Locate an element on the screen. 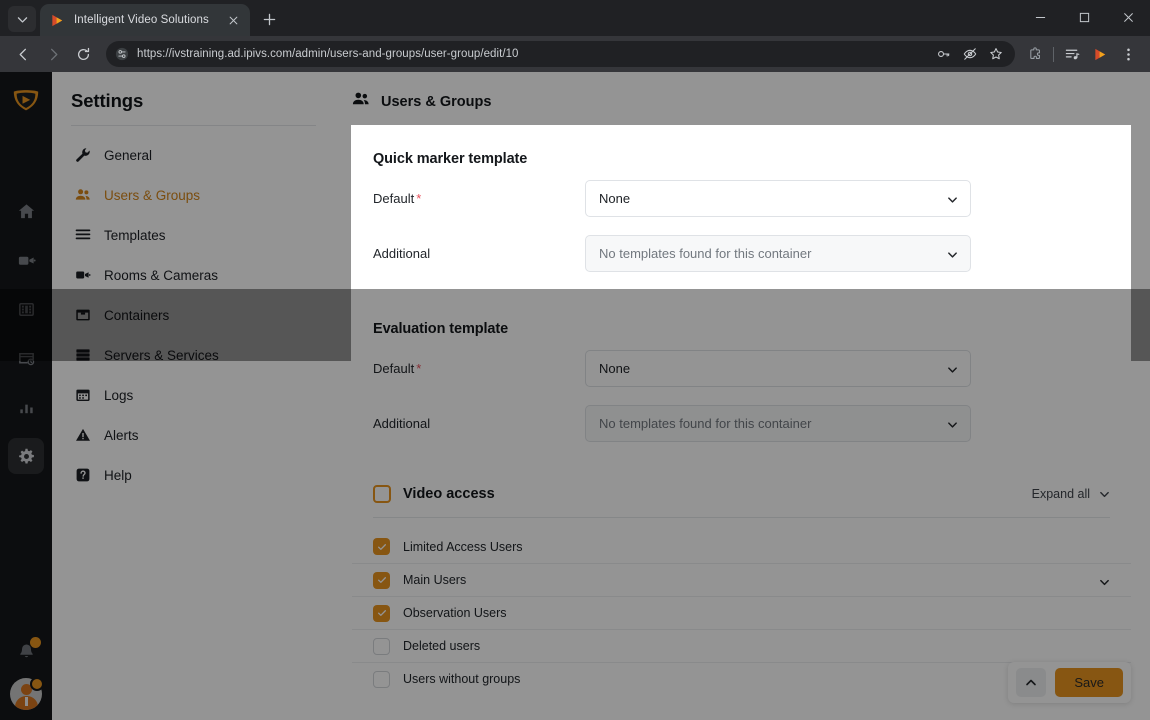  row-label: Limited Access Users is located at coordinates (463, 546).